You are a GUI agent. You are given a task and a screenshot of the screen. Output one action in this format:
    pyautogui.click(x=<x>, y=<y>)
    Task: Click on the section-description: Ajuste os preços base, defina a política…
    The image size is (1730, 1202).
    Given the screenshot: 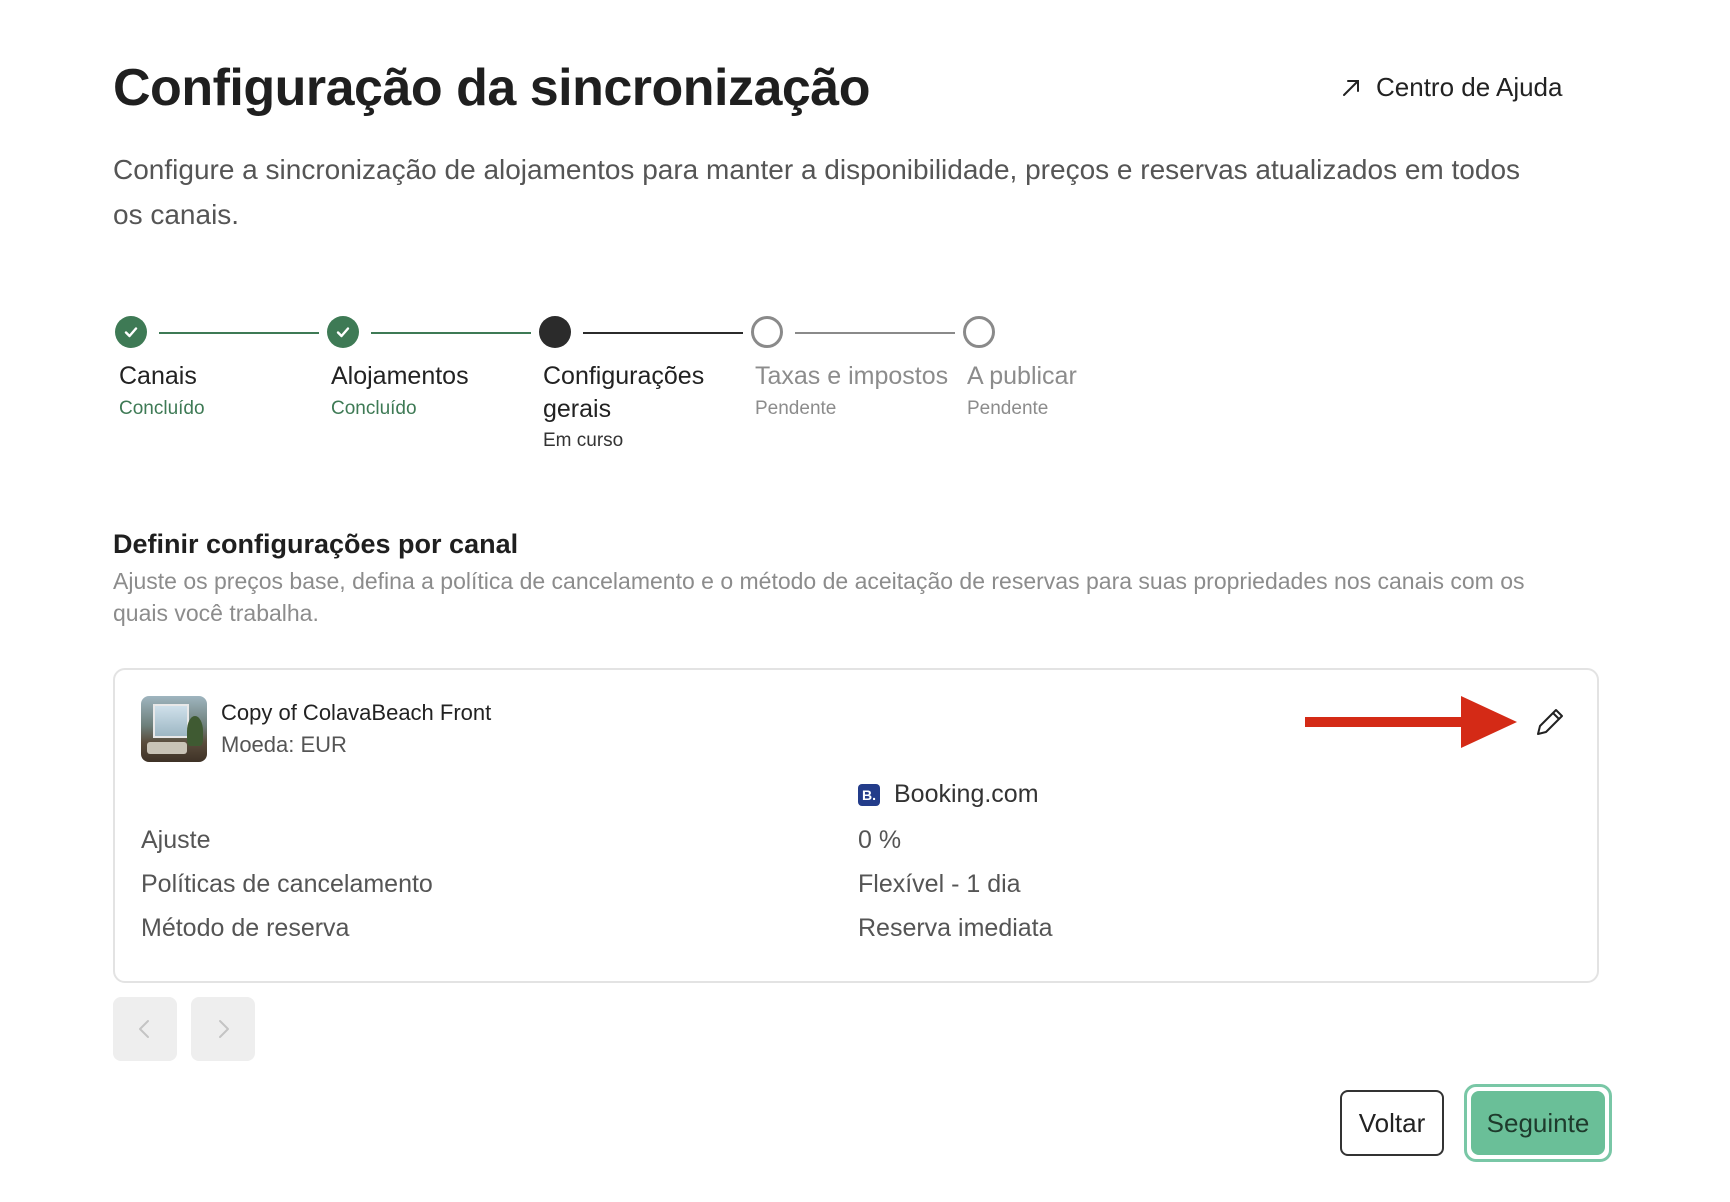 What is the action you would take?
    pyautogui.click(x=819, y=597)
    